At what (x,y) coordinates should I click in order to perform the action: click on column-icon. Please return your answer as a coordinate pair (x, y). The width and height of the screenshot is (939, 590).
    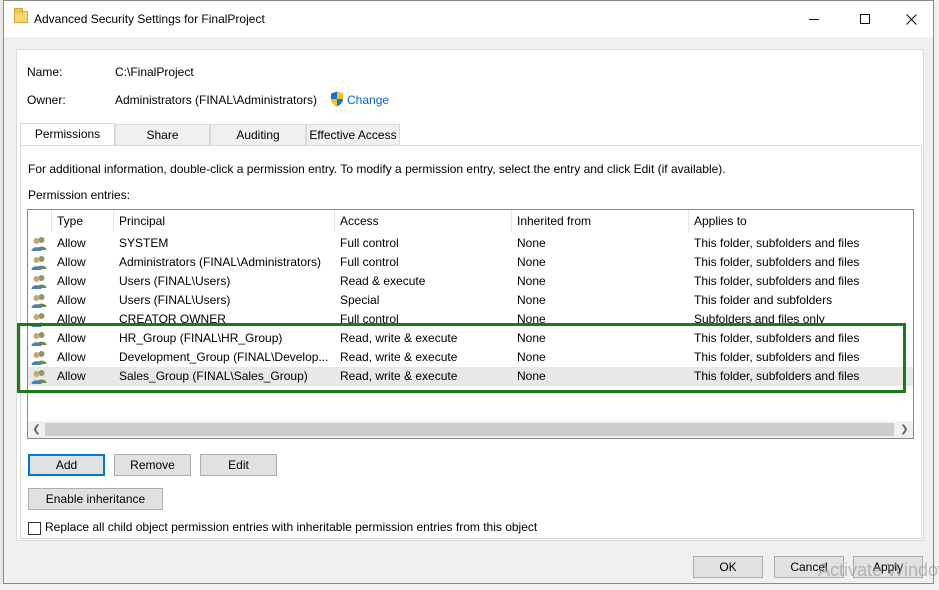
    Looking at the image, I should click on (40, 221).